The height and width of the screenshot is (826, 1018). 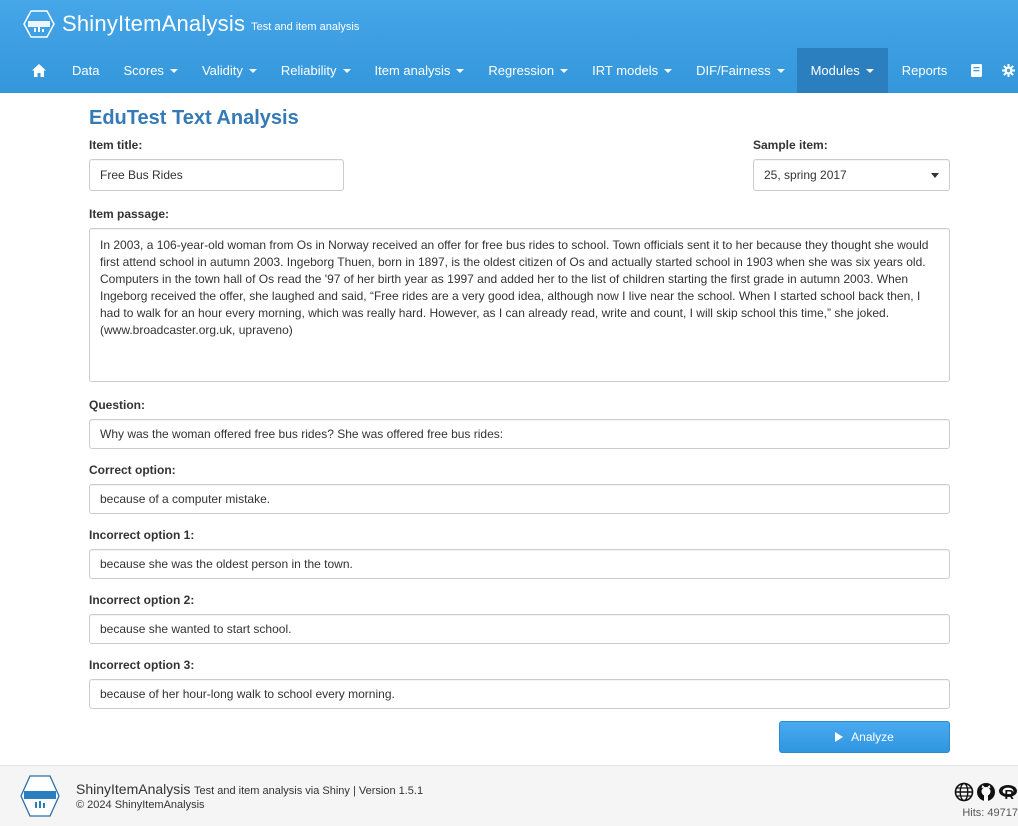 I want to click on home-icon, so click(x=39, y=70).